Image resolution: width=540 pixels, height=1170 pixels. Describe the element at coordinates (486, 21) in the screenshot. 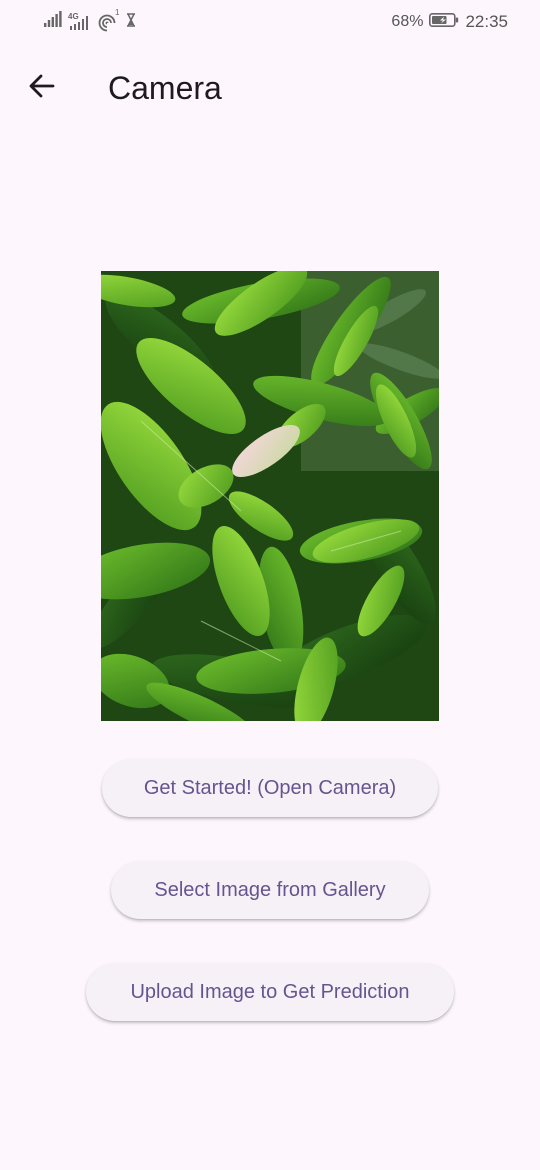

I see `clock: 22:35` at that location.